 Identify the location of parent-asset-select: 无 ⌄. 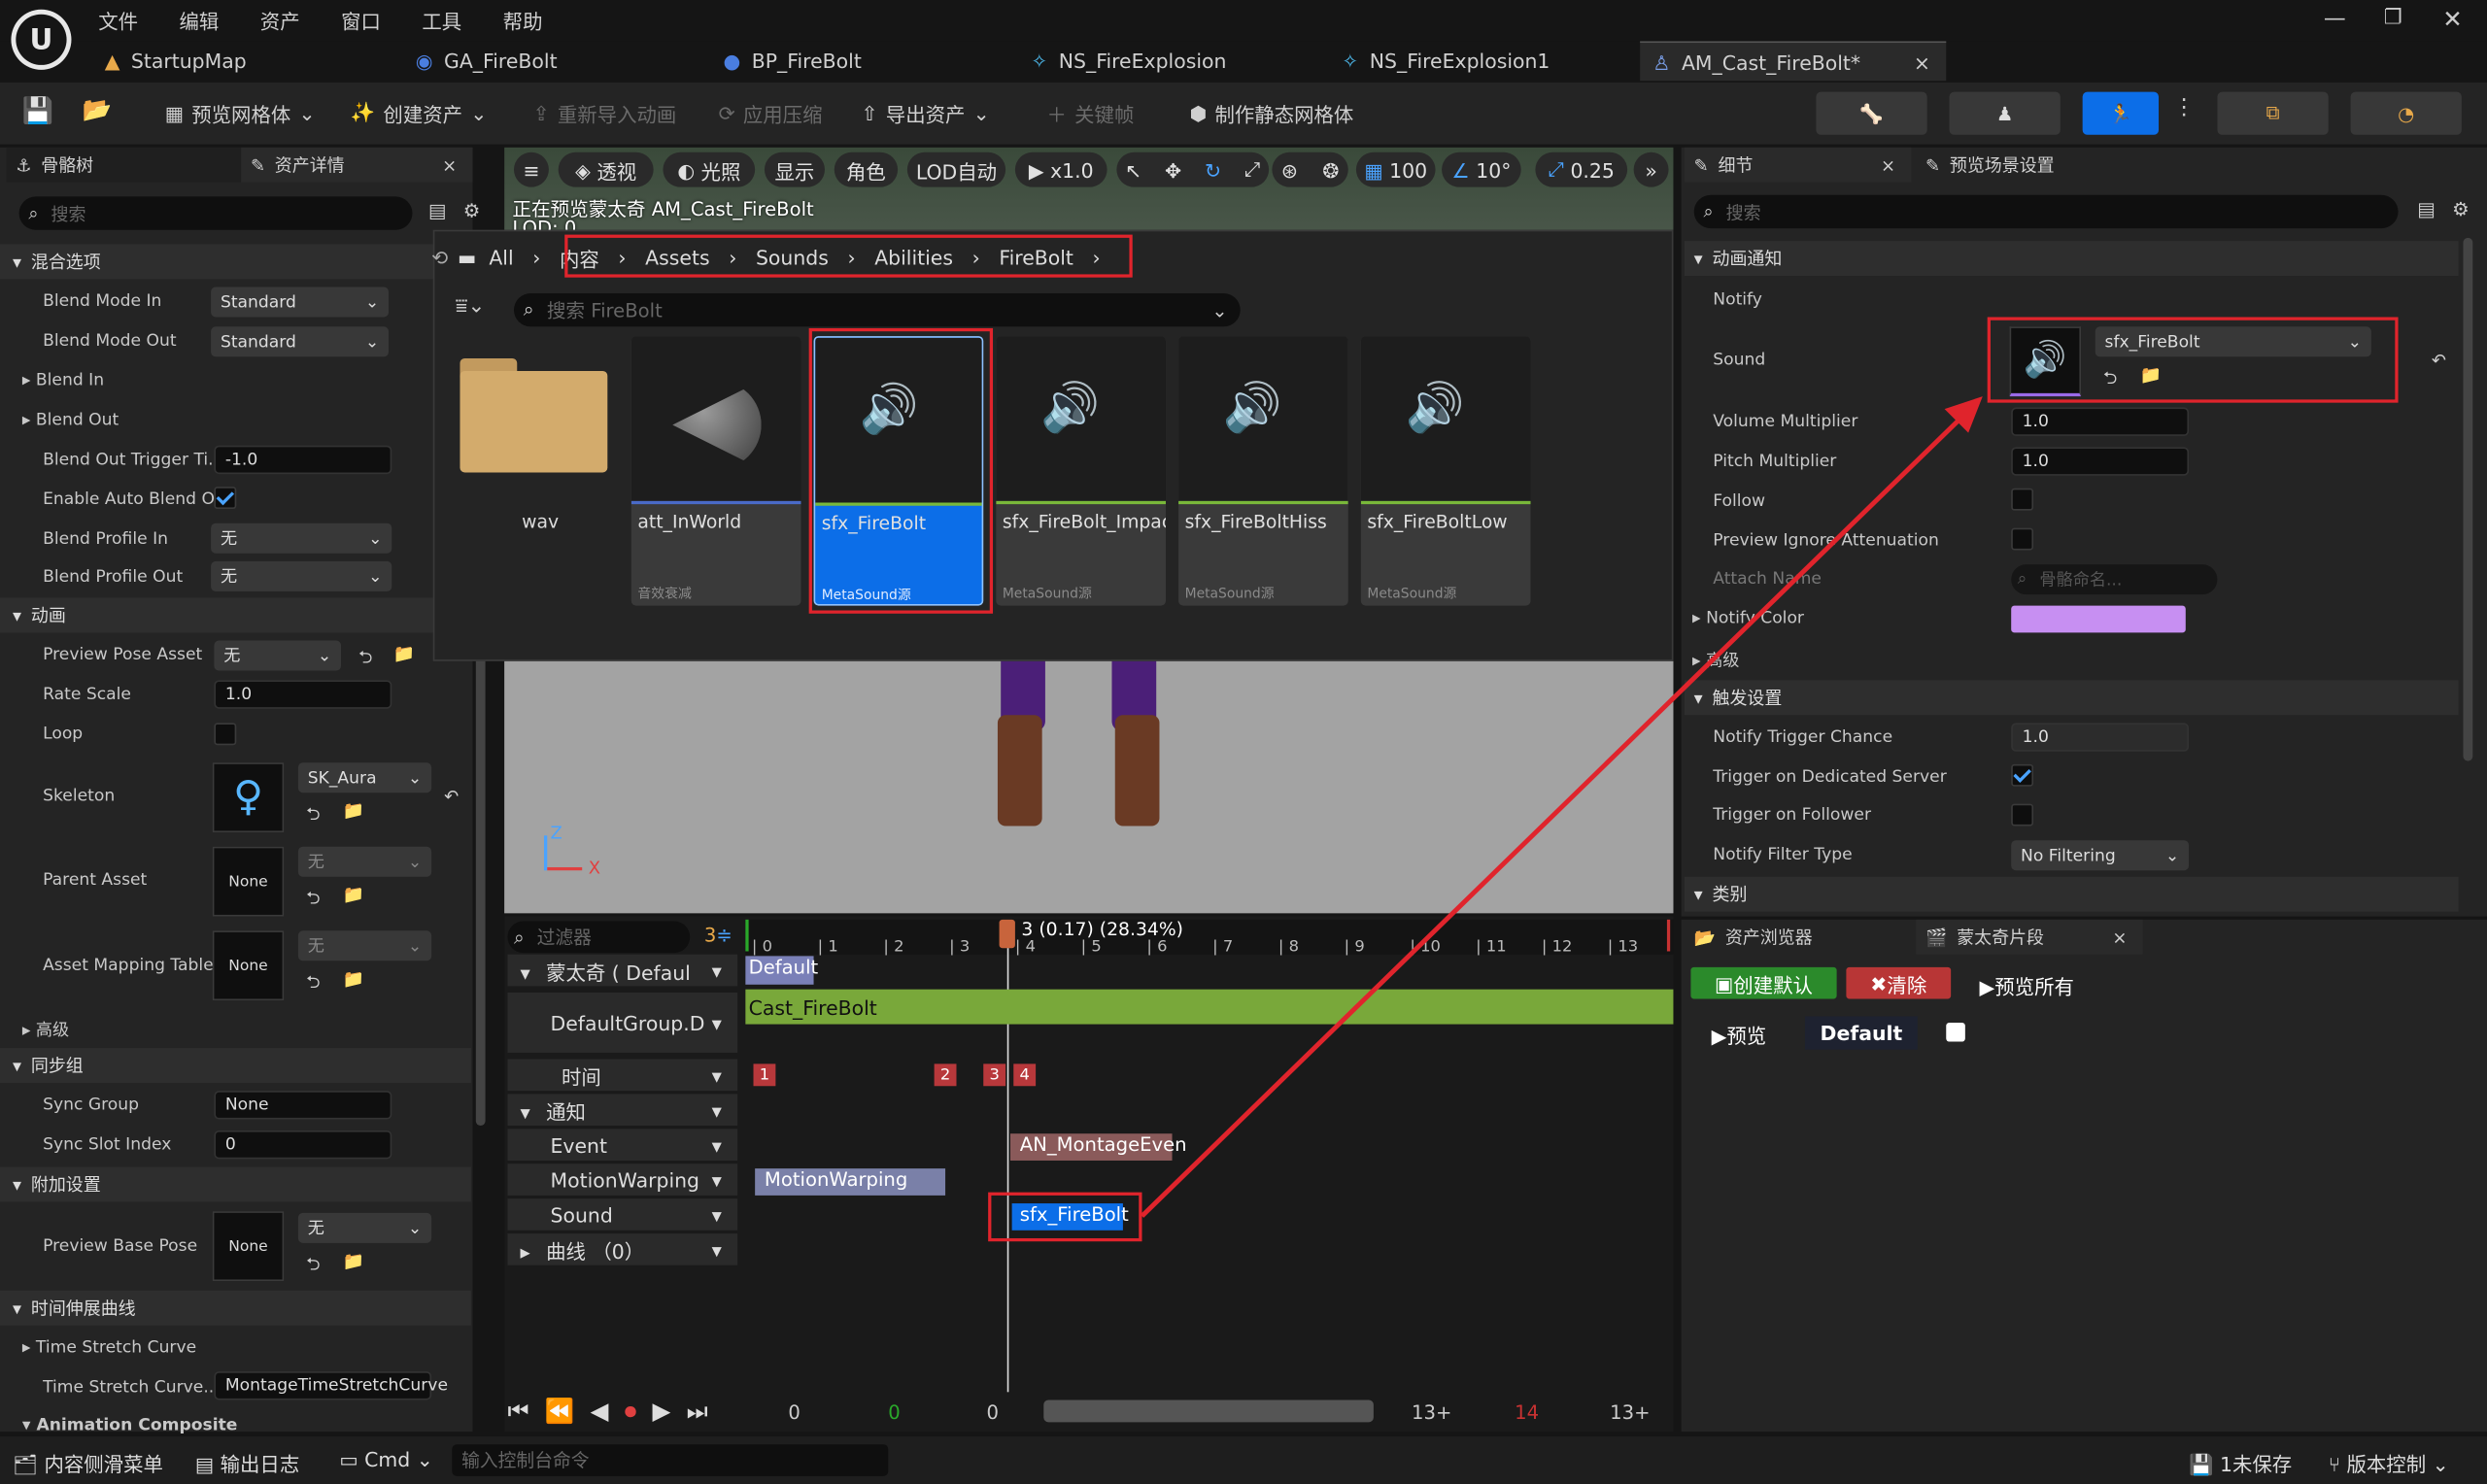
(364, 861).